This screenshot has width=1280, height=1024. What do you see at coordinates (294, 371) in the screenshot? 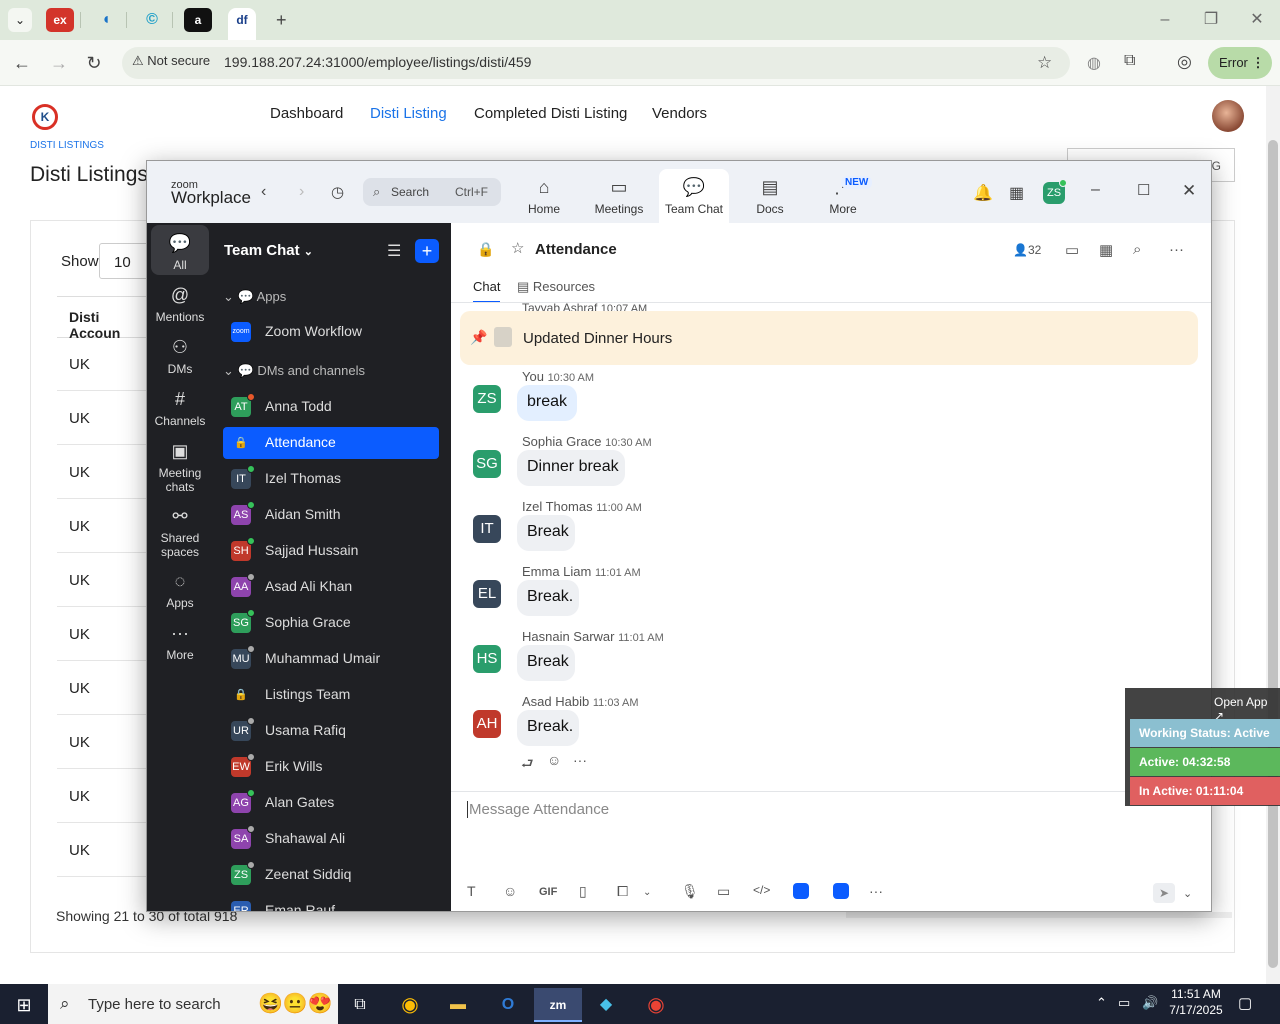
I see `dms-section-header: ⌄ 💬 DMs and channels` at bounding box center [294, 371].